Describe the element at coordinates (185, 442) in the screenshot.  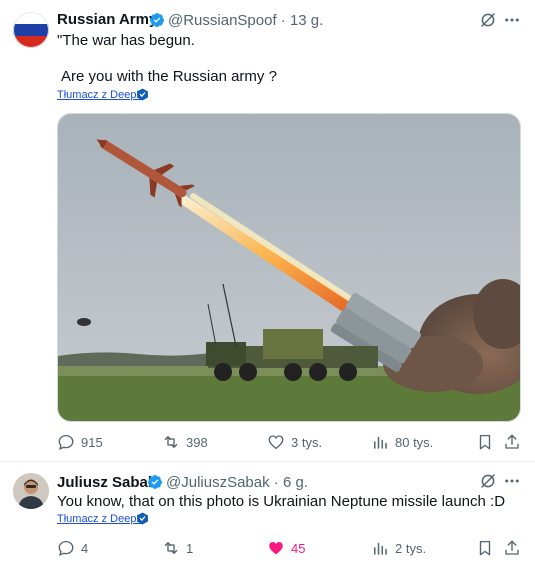
I see `retweet-button: 398` at that location.